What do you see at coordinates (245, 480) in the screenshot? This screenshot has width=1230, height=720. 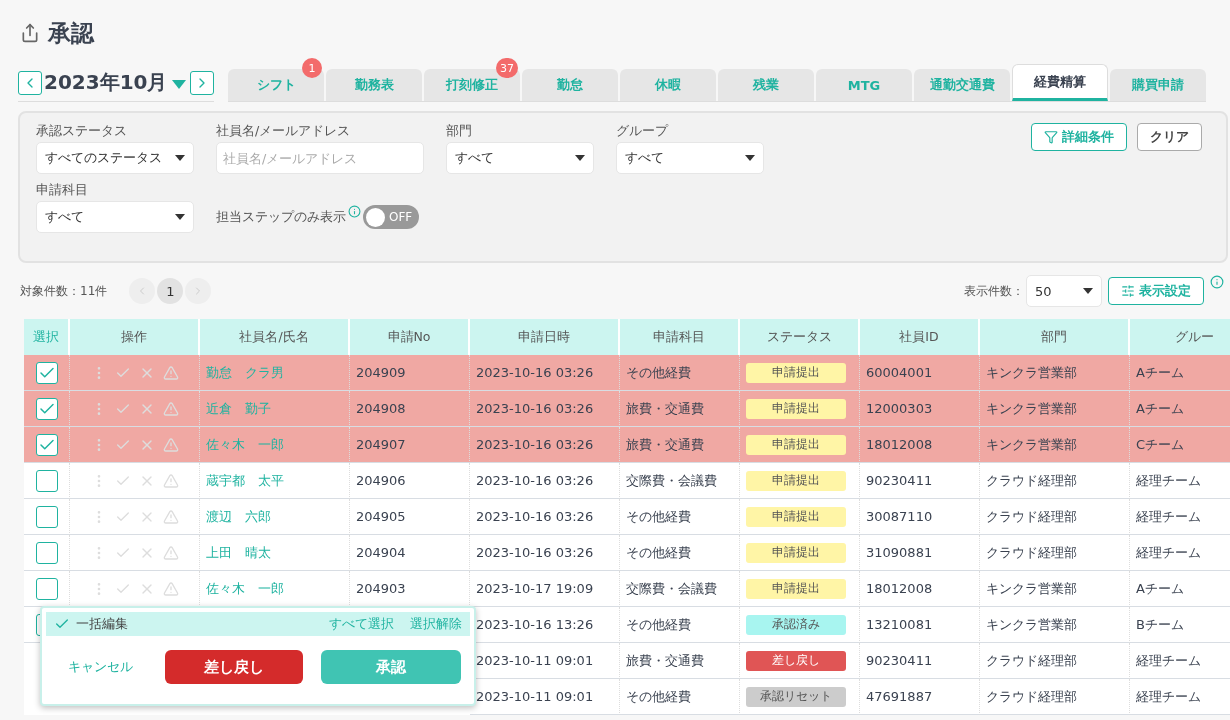 I see `employee-name-link: 蔵宇都 太平` at bounding box center [245, 480].